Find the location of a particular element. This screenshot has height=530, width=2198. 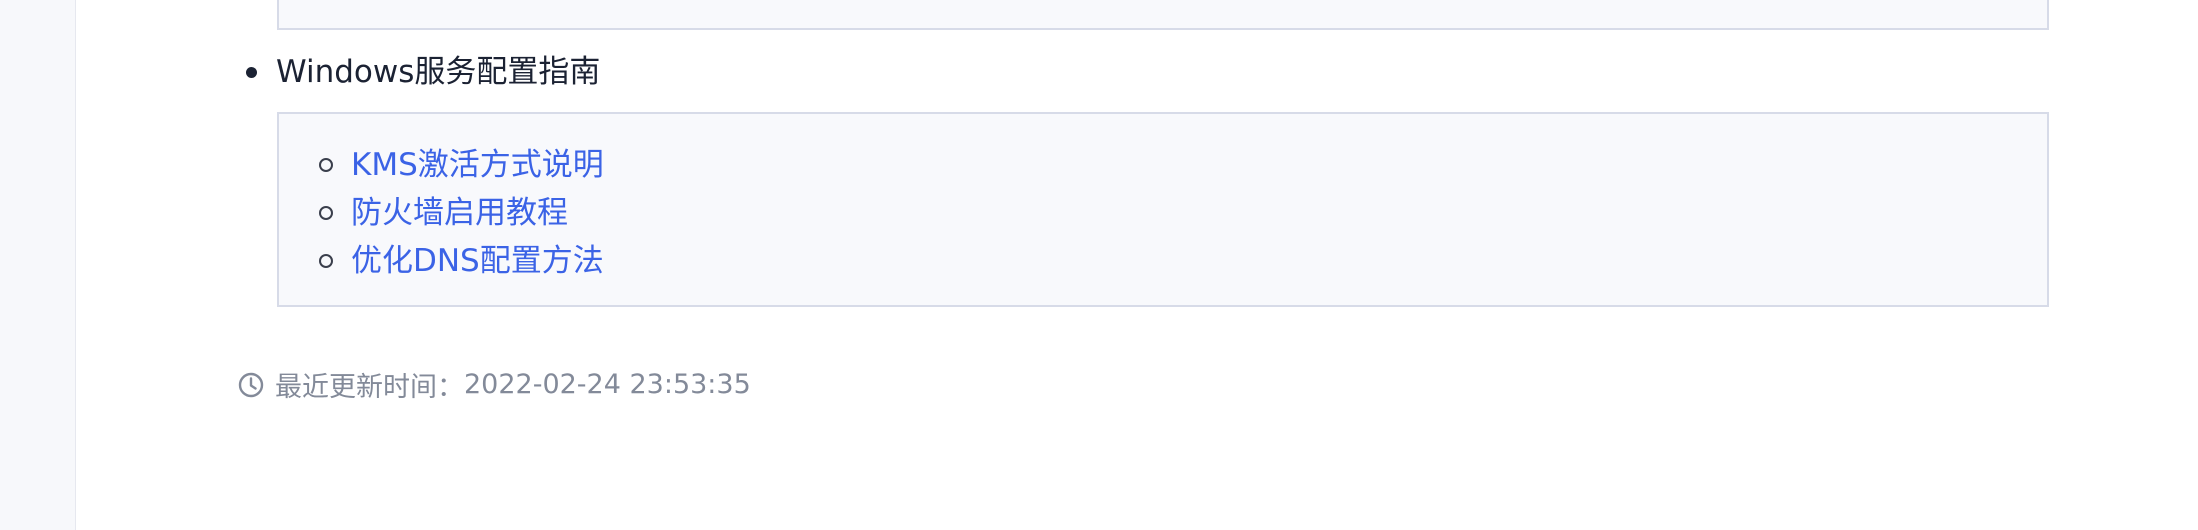

link-dns-optimization: 优化DNS配置方法 is located at coordinates (477, 261).